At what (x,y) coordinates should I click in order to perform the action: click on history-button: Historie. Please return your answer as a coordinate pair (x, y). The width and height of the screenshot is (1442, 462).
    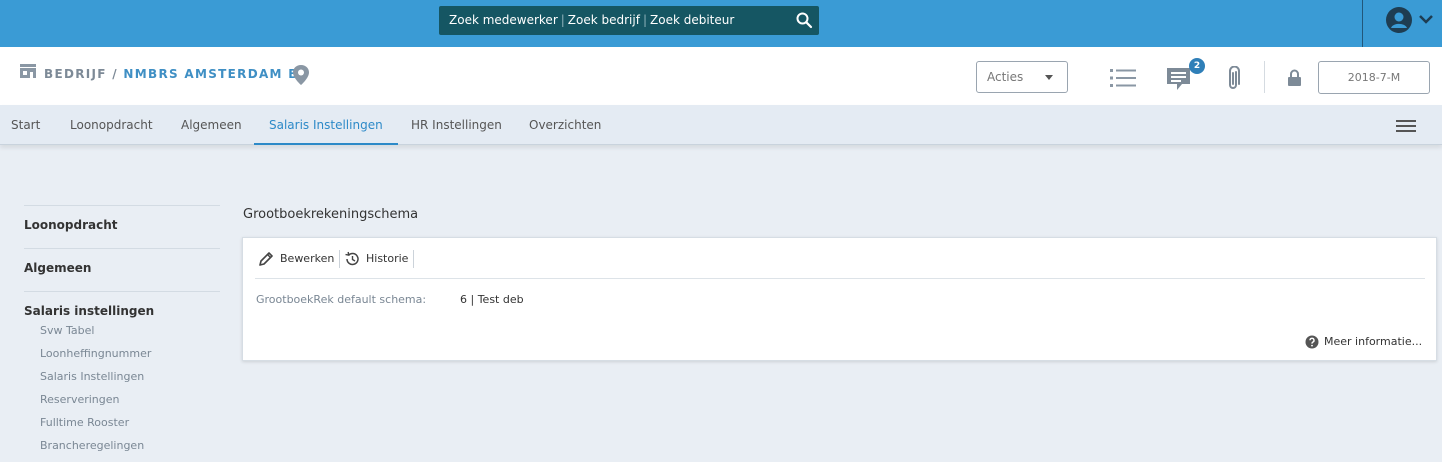
    Looking at the image, I should click on (379, 259).